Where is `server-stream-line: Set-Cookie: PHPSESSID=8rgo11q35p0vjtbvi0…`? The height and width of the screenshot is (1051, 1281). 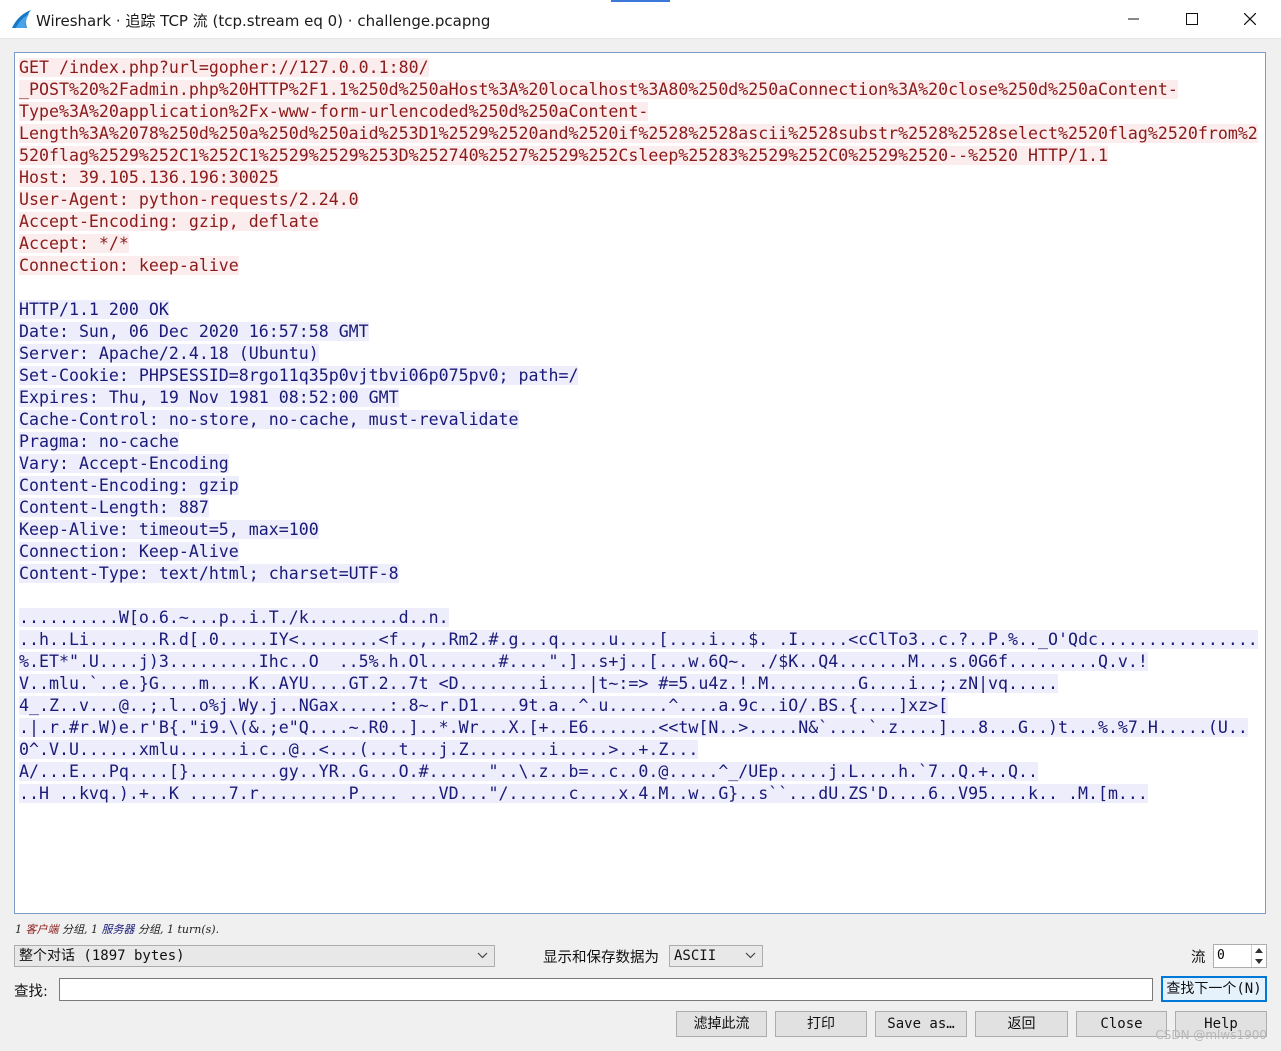
server-stream-line: Set-Cookie: PHPSESSID=8rgo11q35p0vjtbvi0… is located at coordinates (638, 376).